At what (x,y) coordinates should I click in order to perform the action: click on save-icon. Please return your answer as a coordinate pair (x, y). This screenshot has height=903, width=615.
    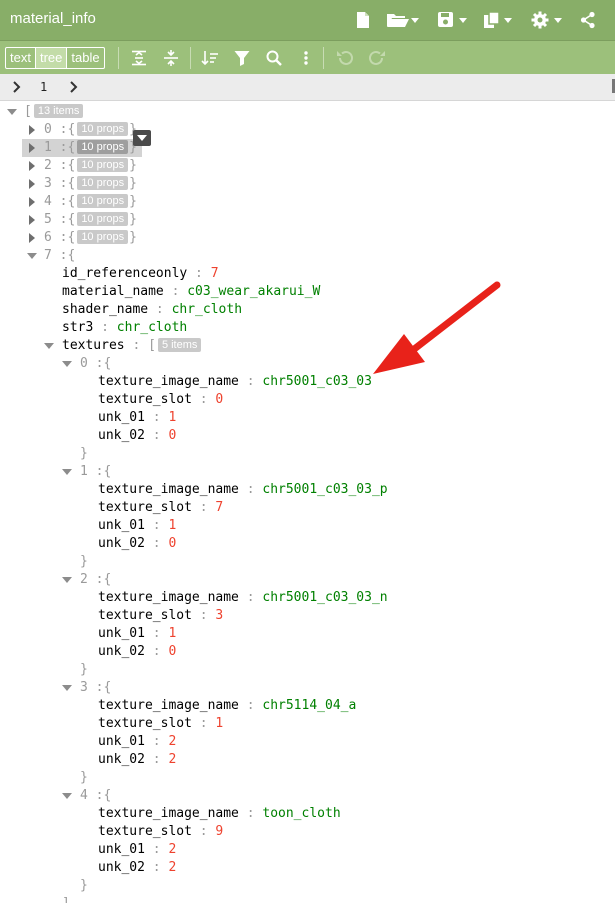
    Looking at the image, I should click on (453, 20).